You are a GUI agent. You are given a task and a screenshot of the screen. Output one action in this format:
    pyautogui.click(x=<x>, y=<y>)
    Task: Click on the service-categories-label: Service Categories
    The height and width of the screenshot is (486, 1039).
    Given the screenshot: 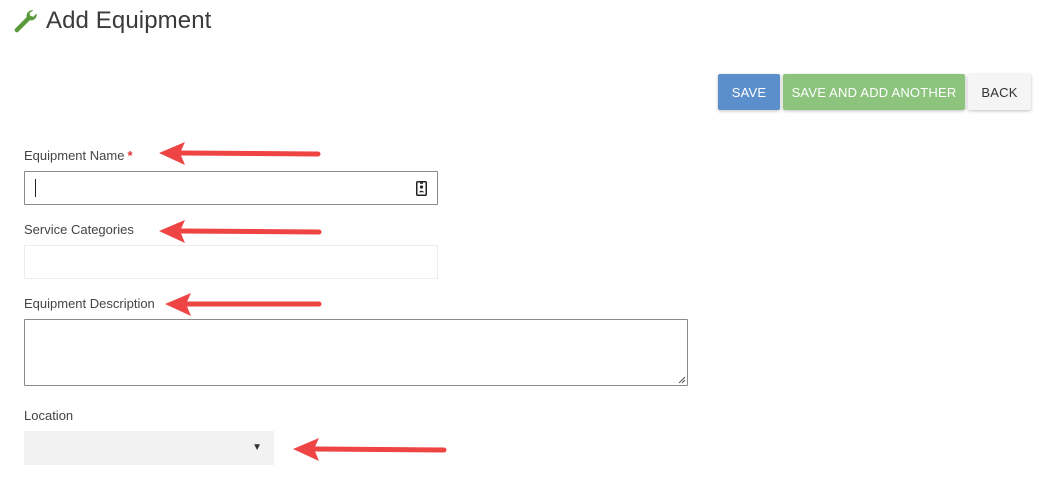 What is the action you would take?
    pyautogui.click(x=79, y=229)
    